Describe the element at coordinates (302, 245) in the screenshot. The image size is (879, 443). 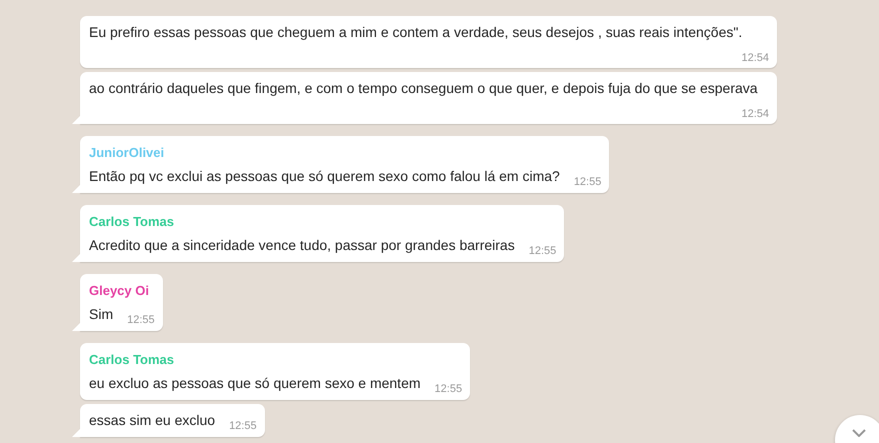
I see `message-text: Acredito que a sinceridade vence tudo, passar por grandes barreiras` at that location.